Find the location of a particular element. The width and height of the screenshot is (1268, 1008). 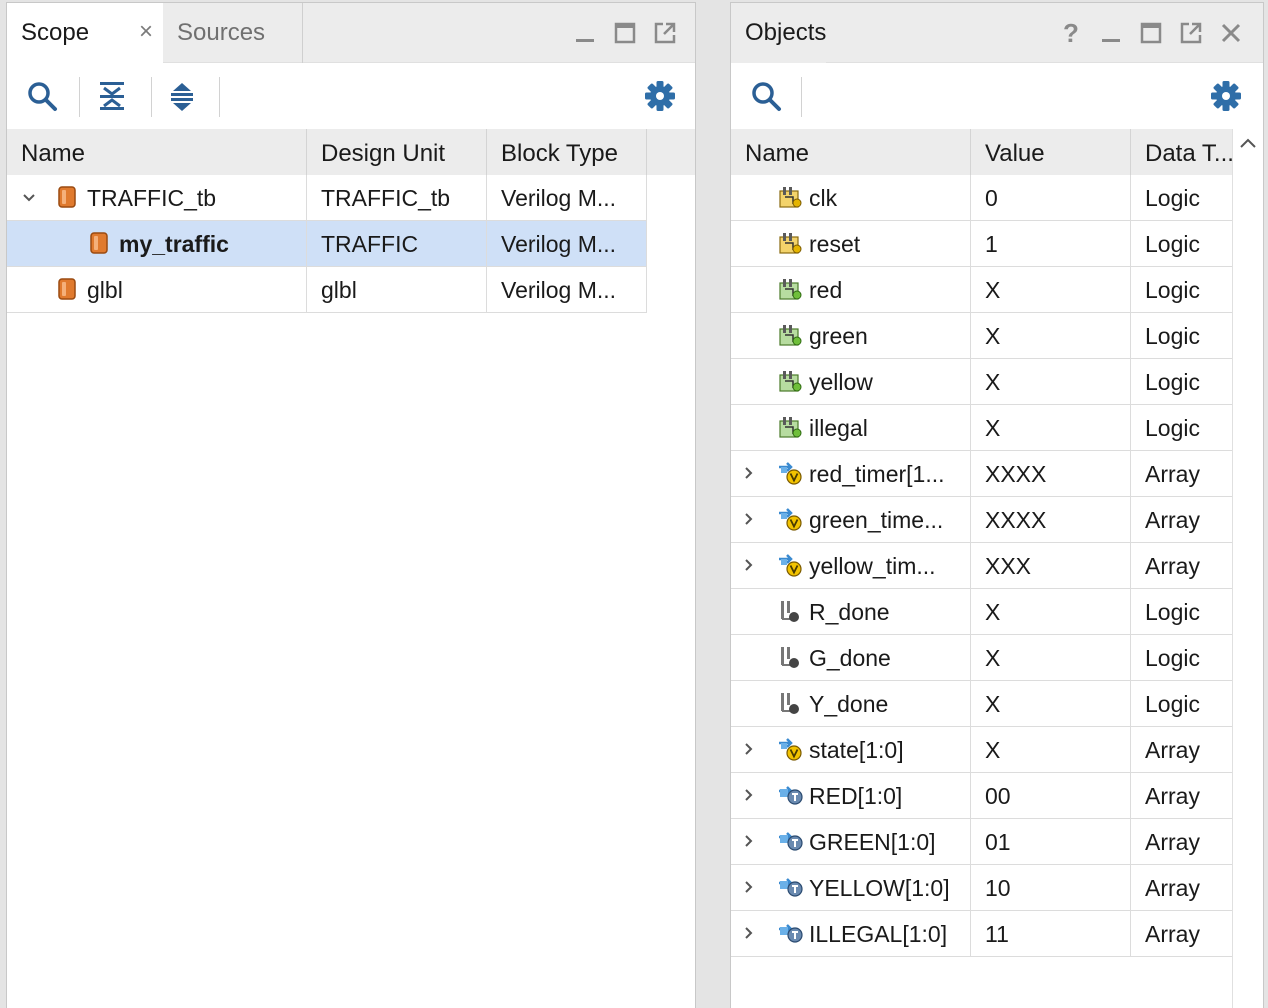

object-name: Y_done is located at coordinates (849, 704).